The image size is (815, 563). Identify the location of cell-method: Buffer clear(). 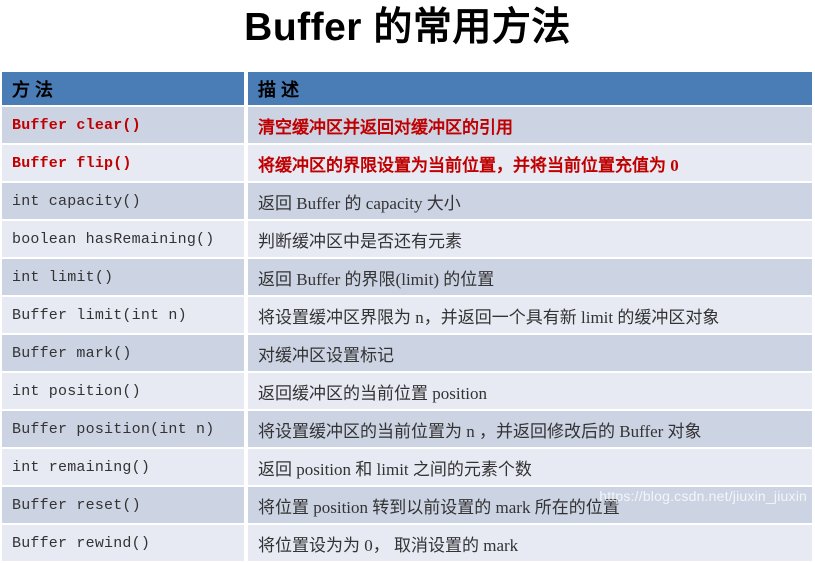
(125, 126).